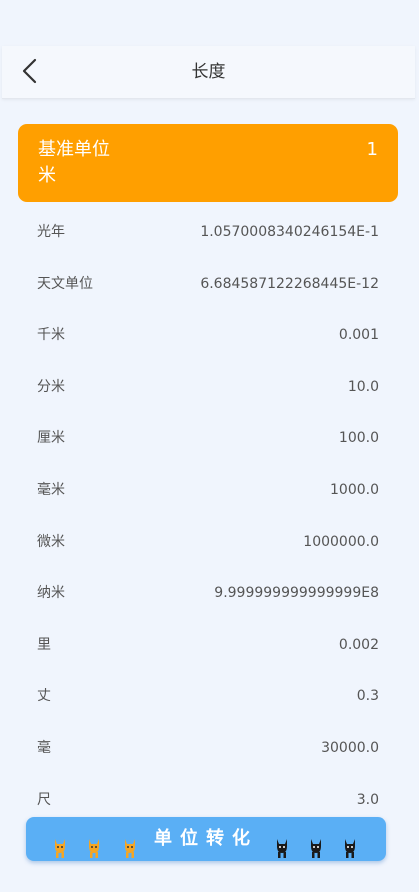 This screenshot has width=419, height=892. I want to click on unit-value: 9.999999999999999E8, so click(296, 593).